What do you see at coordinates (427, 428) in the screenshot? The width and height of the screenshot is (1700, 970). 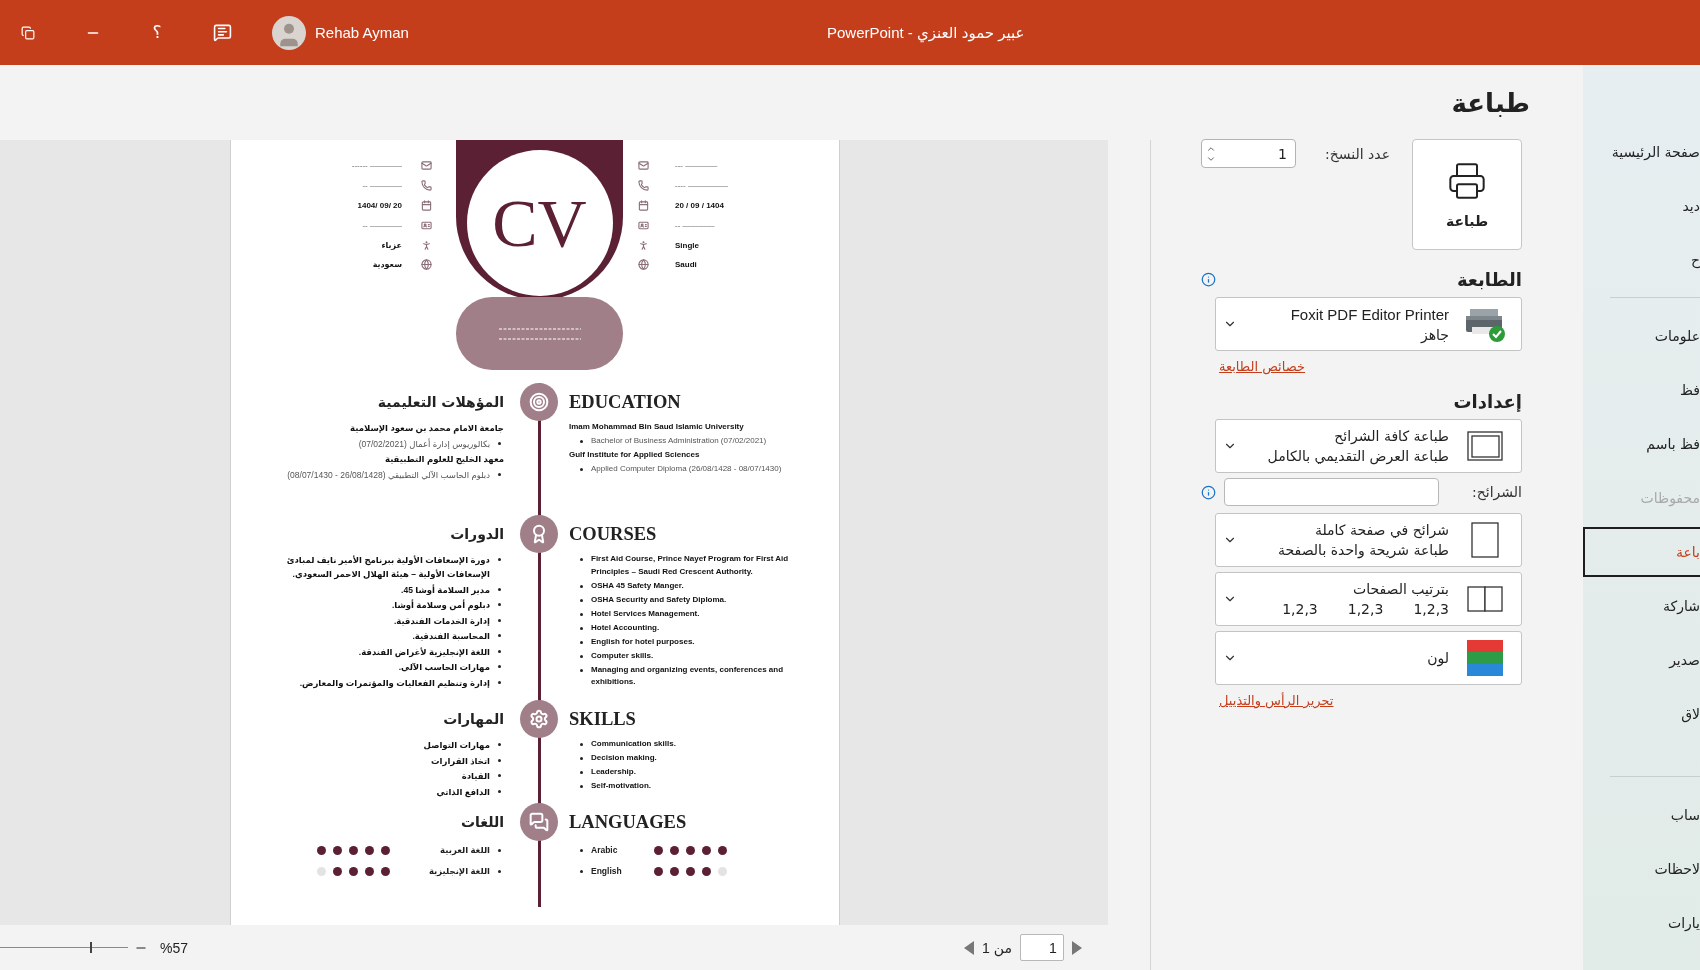 I see `institution-name: جامعة الامام محمد بن سعود الإسلامية` at bounding box center [427, 428].